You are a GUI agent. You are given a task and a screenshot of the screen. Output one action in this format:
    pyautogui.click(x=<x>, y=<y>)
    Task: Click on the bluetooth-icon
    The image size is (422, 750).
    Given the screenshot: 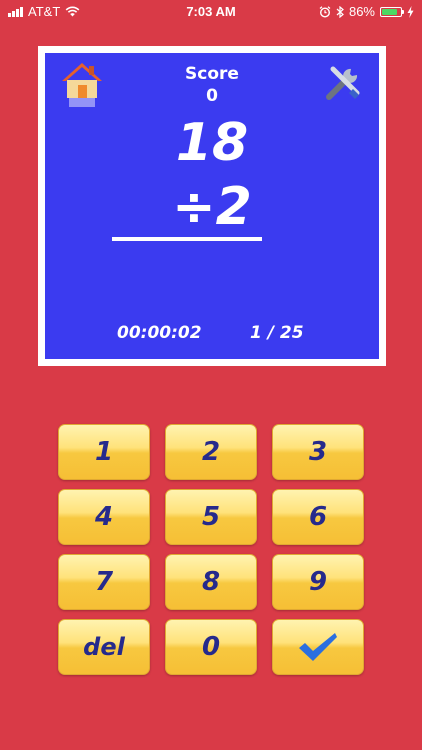 What is the action you would take?
    pyautogui.click(x=340, y=11)
    